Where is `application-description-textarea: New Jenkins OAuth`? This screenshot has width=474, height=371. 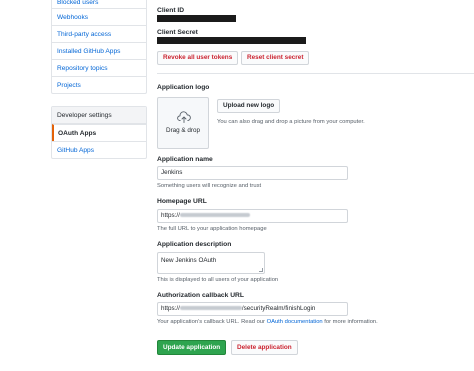
application-description-textarea: New Jenkins OAuth is located at coordinates (211, 263).